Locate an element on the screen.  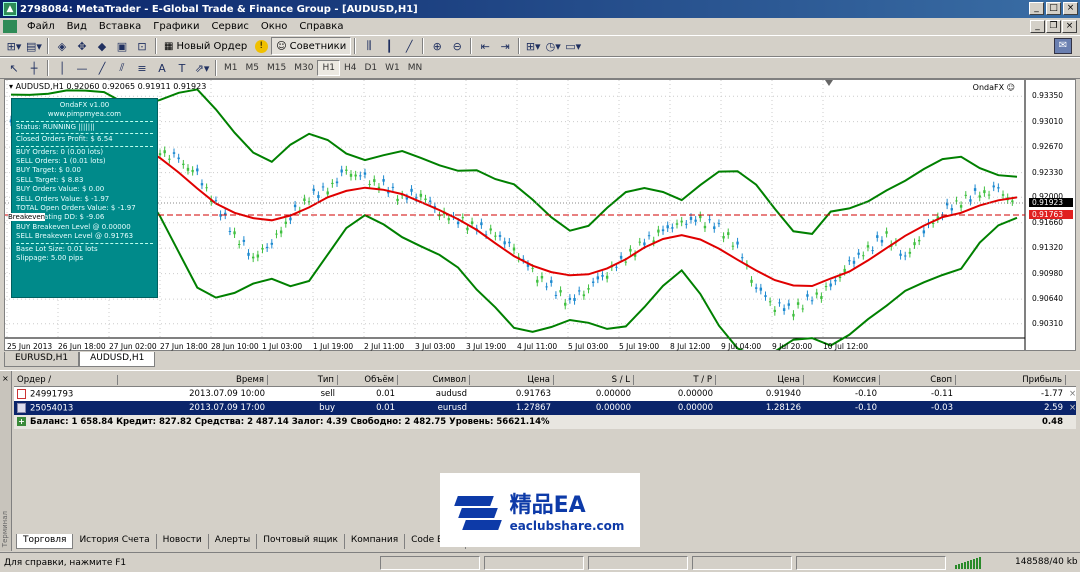
templates-icon: ▭▾ is located at coordinates (573, 46).